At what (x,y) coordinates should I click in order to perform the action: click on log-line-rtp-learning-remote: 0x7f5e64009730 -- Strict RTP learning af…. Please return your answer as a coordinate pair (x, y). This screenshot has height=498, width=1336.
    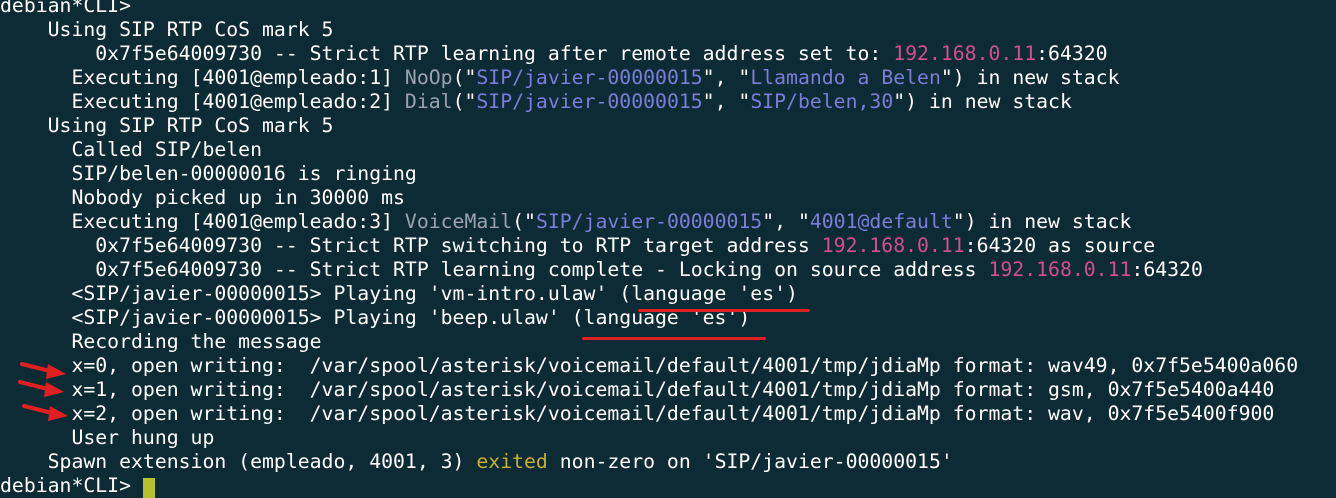
    Looking at the image, I should click on (554, 54).